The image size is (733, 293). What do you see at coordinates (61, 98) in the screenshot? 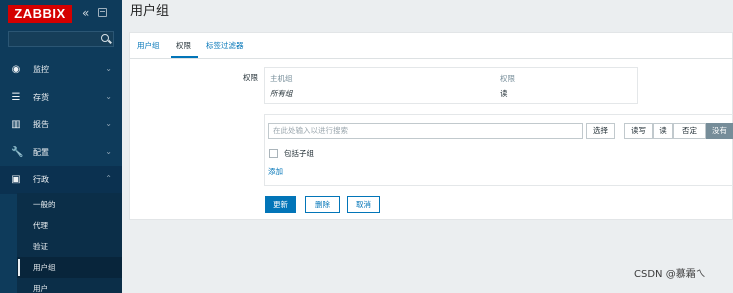
I see `sidebar-item-inventory: ☰ 存货 ⌄` at bounding box center [61, 98].